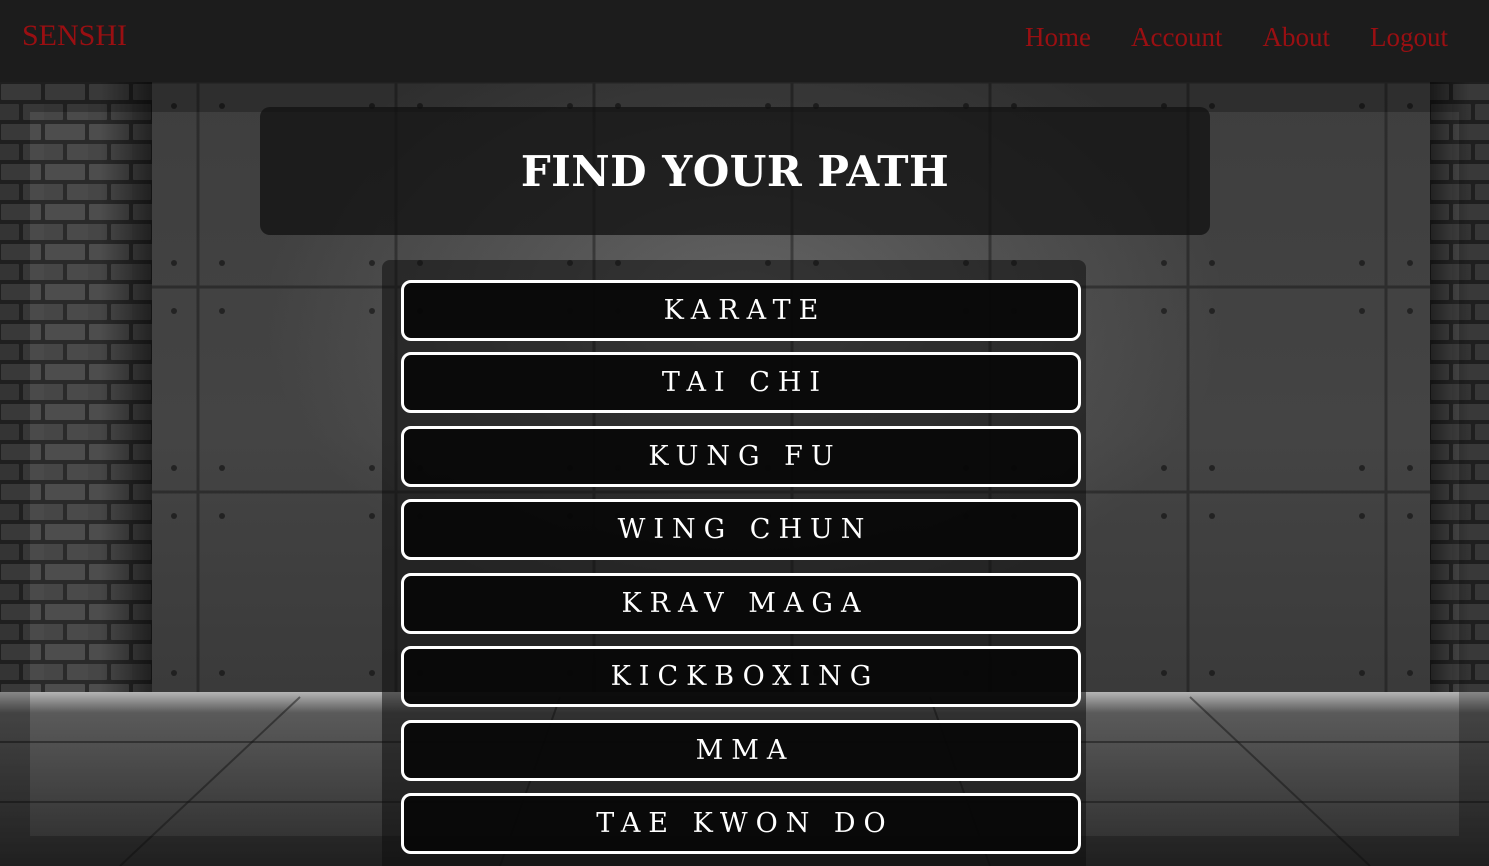  I want to click on style-button-wing-chun: WING CHUN, so click(741, 529).